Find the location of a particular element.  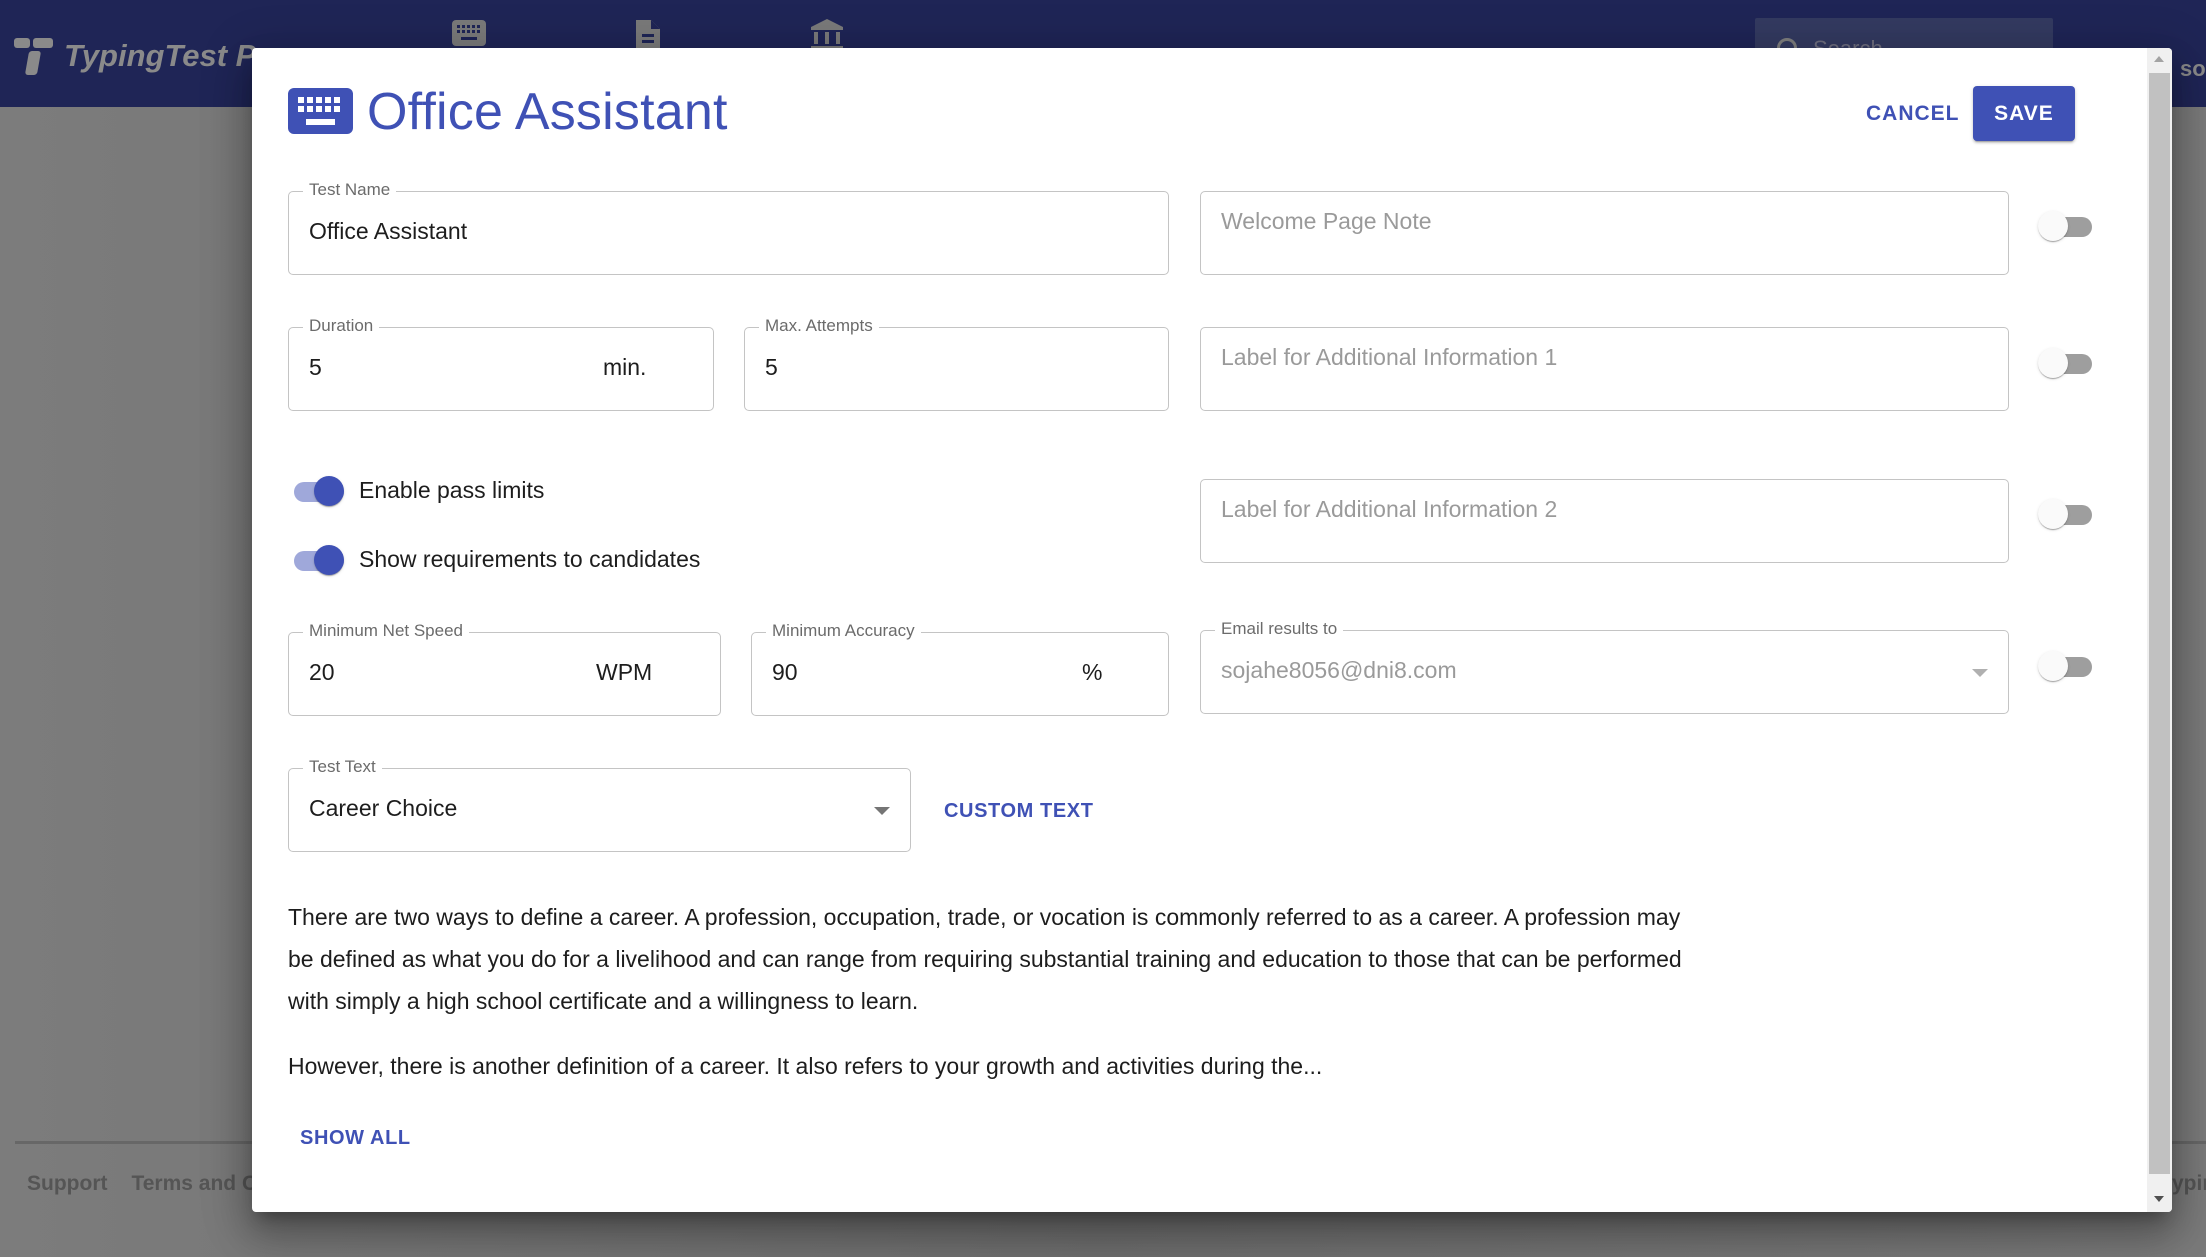

test-name-field: Test Name is located at coordinates (728, 227).